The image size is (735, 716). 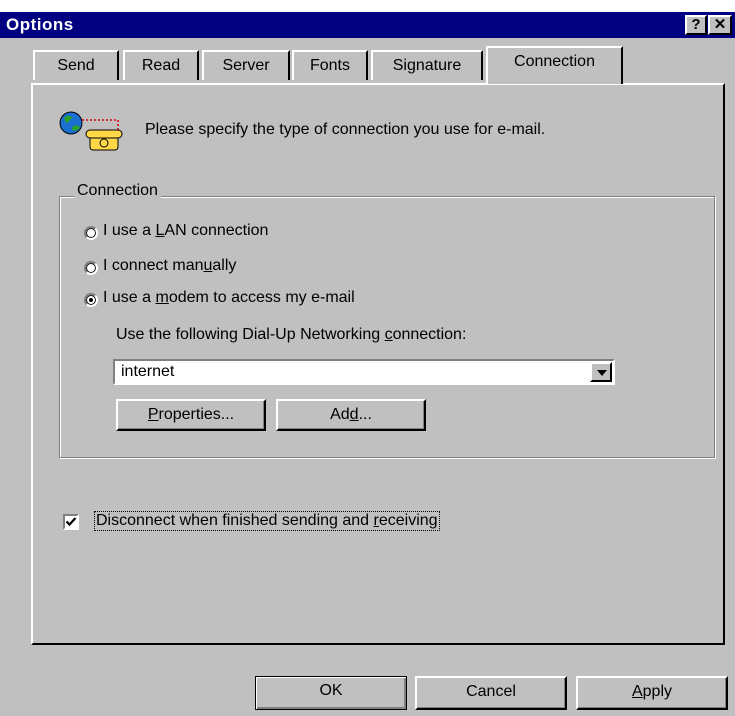 What do you see at coordinates (720, 25) in the screenshot?
I see `close-button: ✕` at bounding box center [720, 25].